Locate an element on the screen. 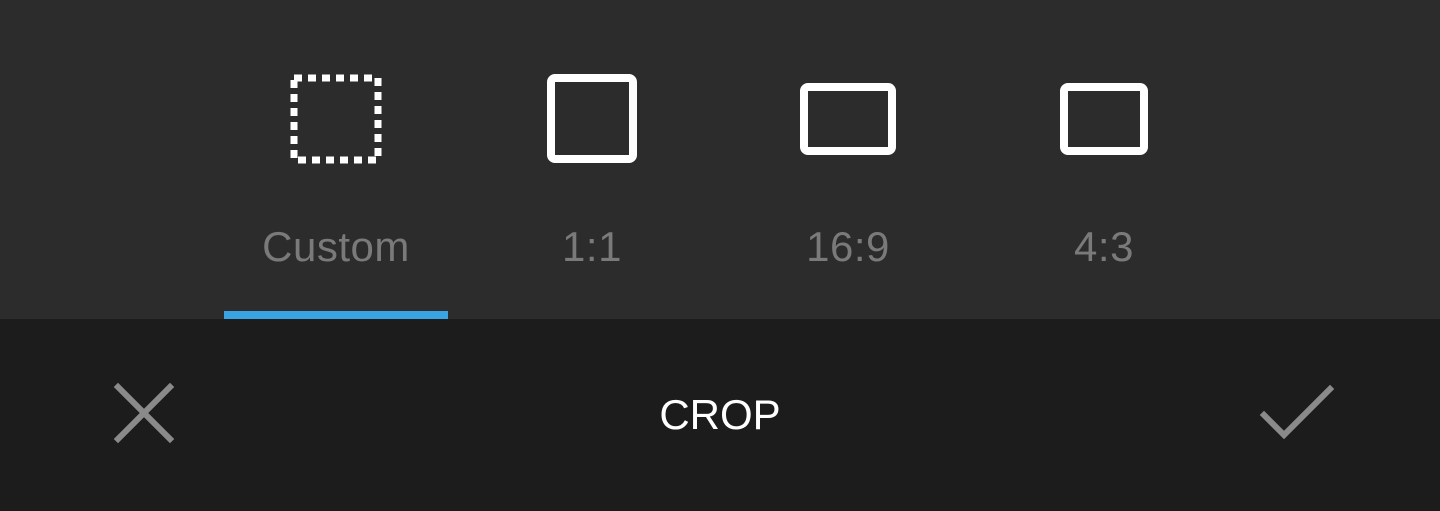 The height and width of the screenshot is (511, 1440). close-icon is located at coordinates (144, 413).